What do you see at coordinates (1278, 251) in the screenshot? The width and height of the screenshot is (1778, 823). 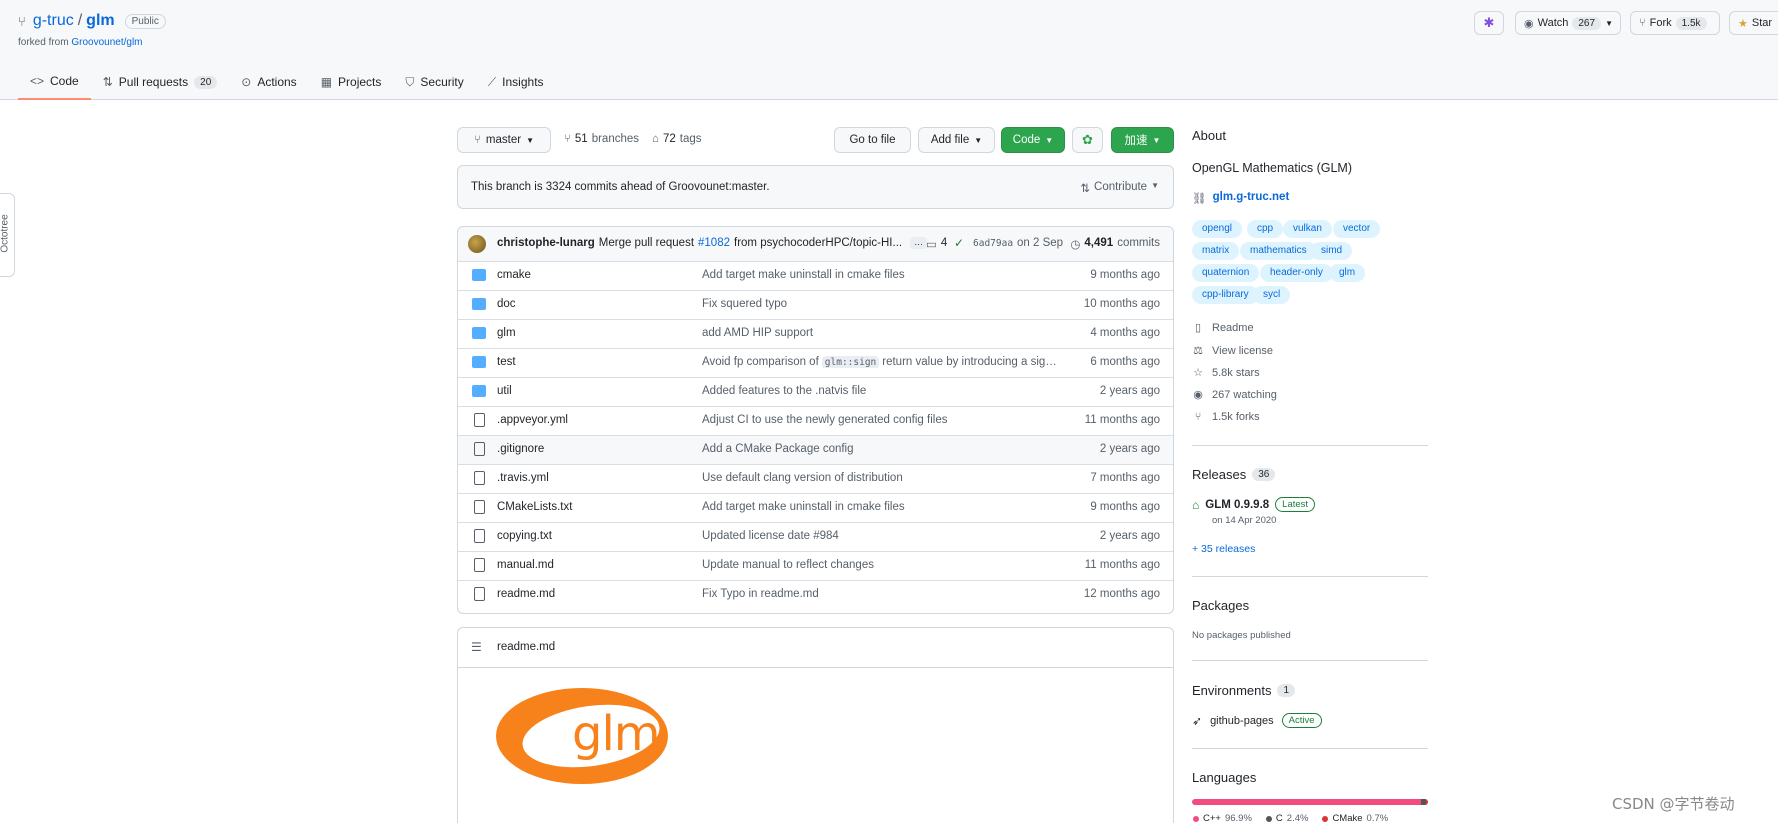 I see `topic-tag: mathematics` at bounding box center [1278, 251].